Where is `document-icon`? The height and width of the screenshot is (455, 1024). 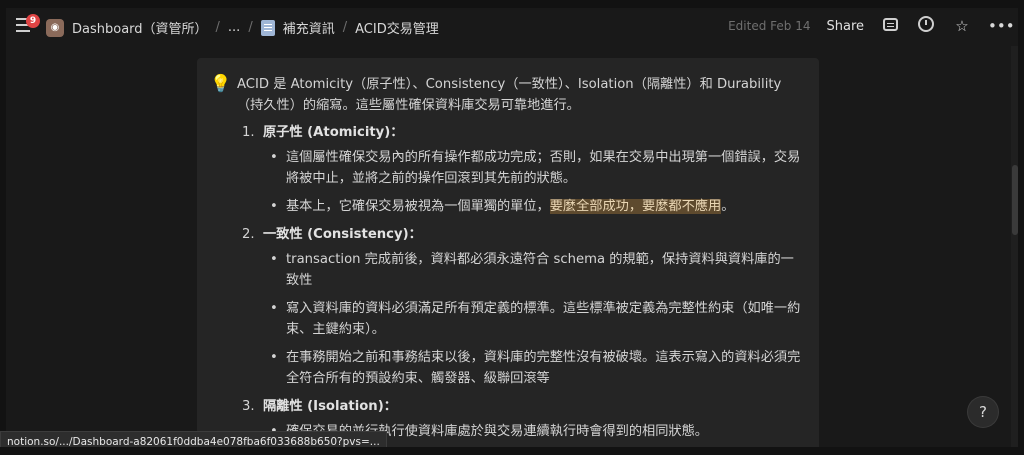
document-icon is located at coordinates (267, 27).